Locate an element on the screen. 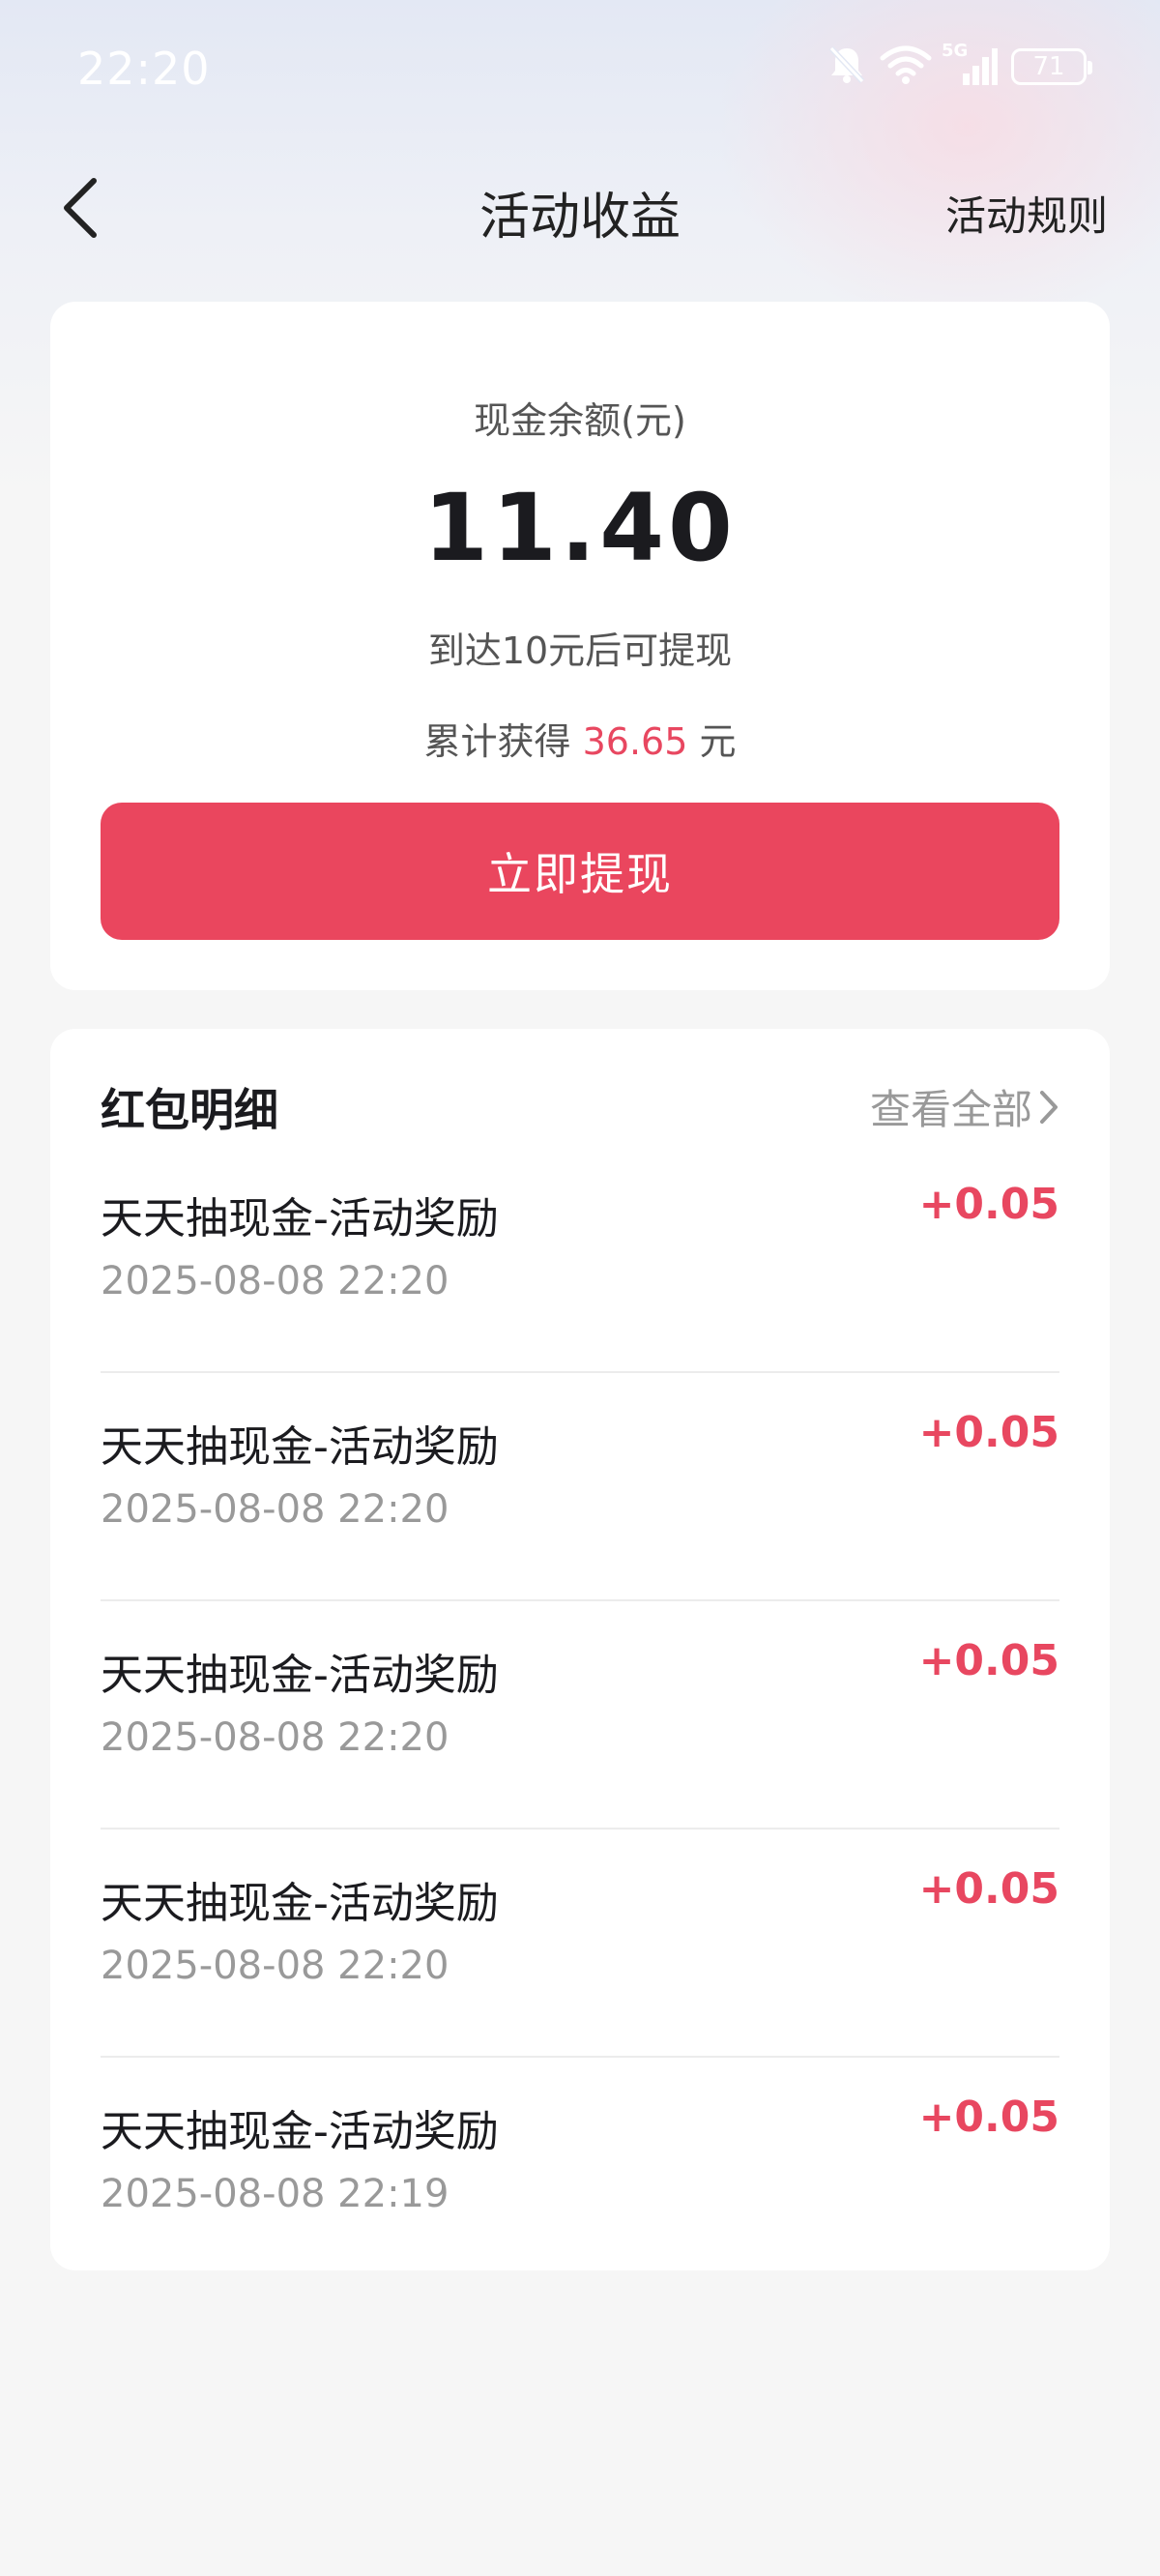 The width and height of the screenshot is (1160, 2576). balance-label: 现金余额(元) is located at coordinates (580, 420).